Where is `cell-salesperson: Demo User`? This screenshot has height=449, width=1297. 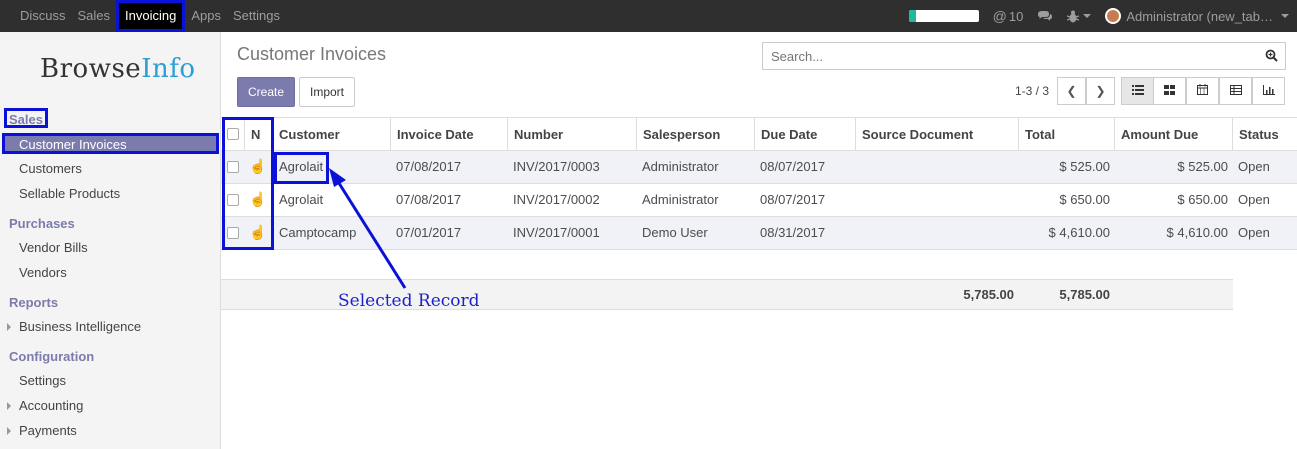 cell-salesperson: Demo User is located at coordinates (675, 232).